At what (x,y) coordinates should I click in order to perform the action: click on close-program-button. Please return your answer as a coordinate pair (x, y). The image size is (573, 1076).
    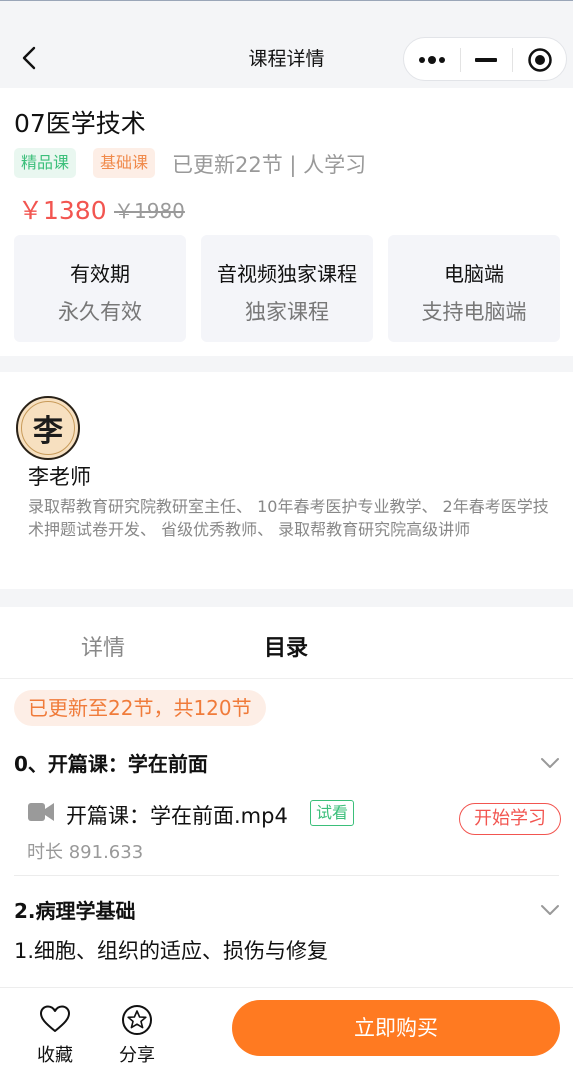
    Looking at the image, I should click on (540, 60).